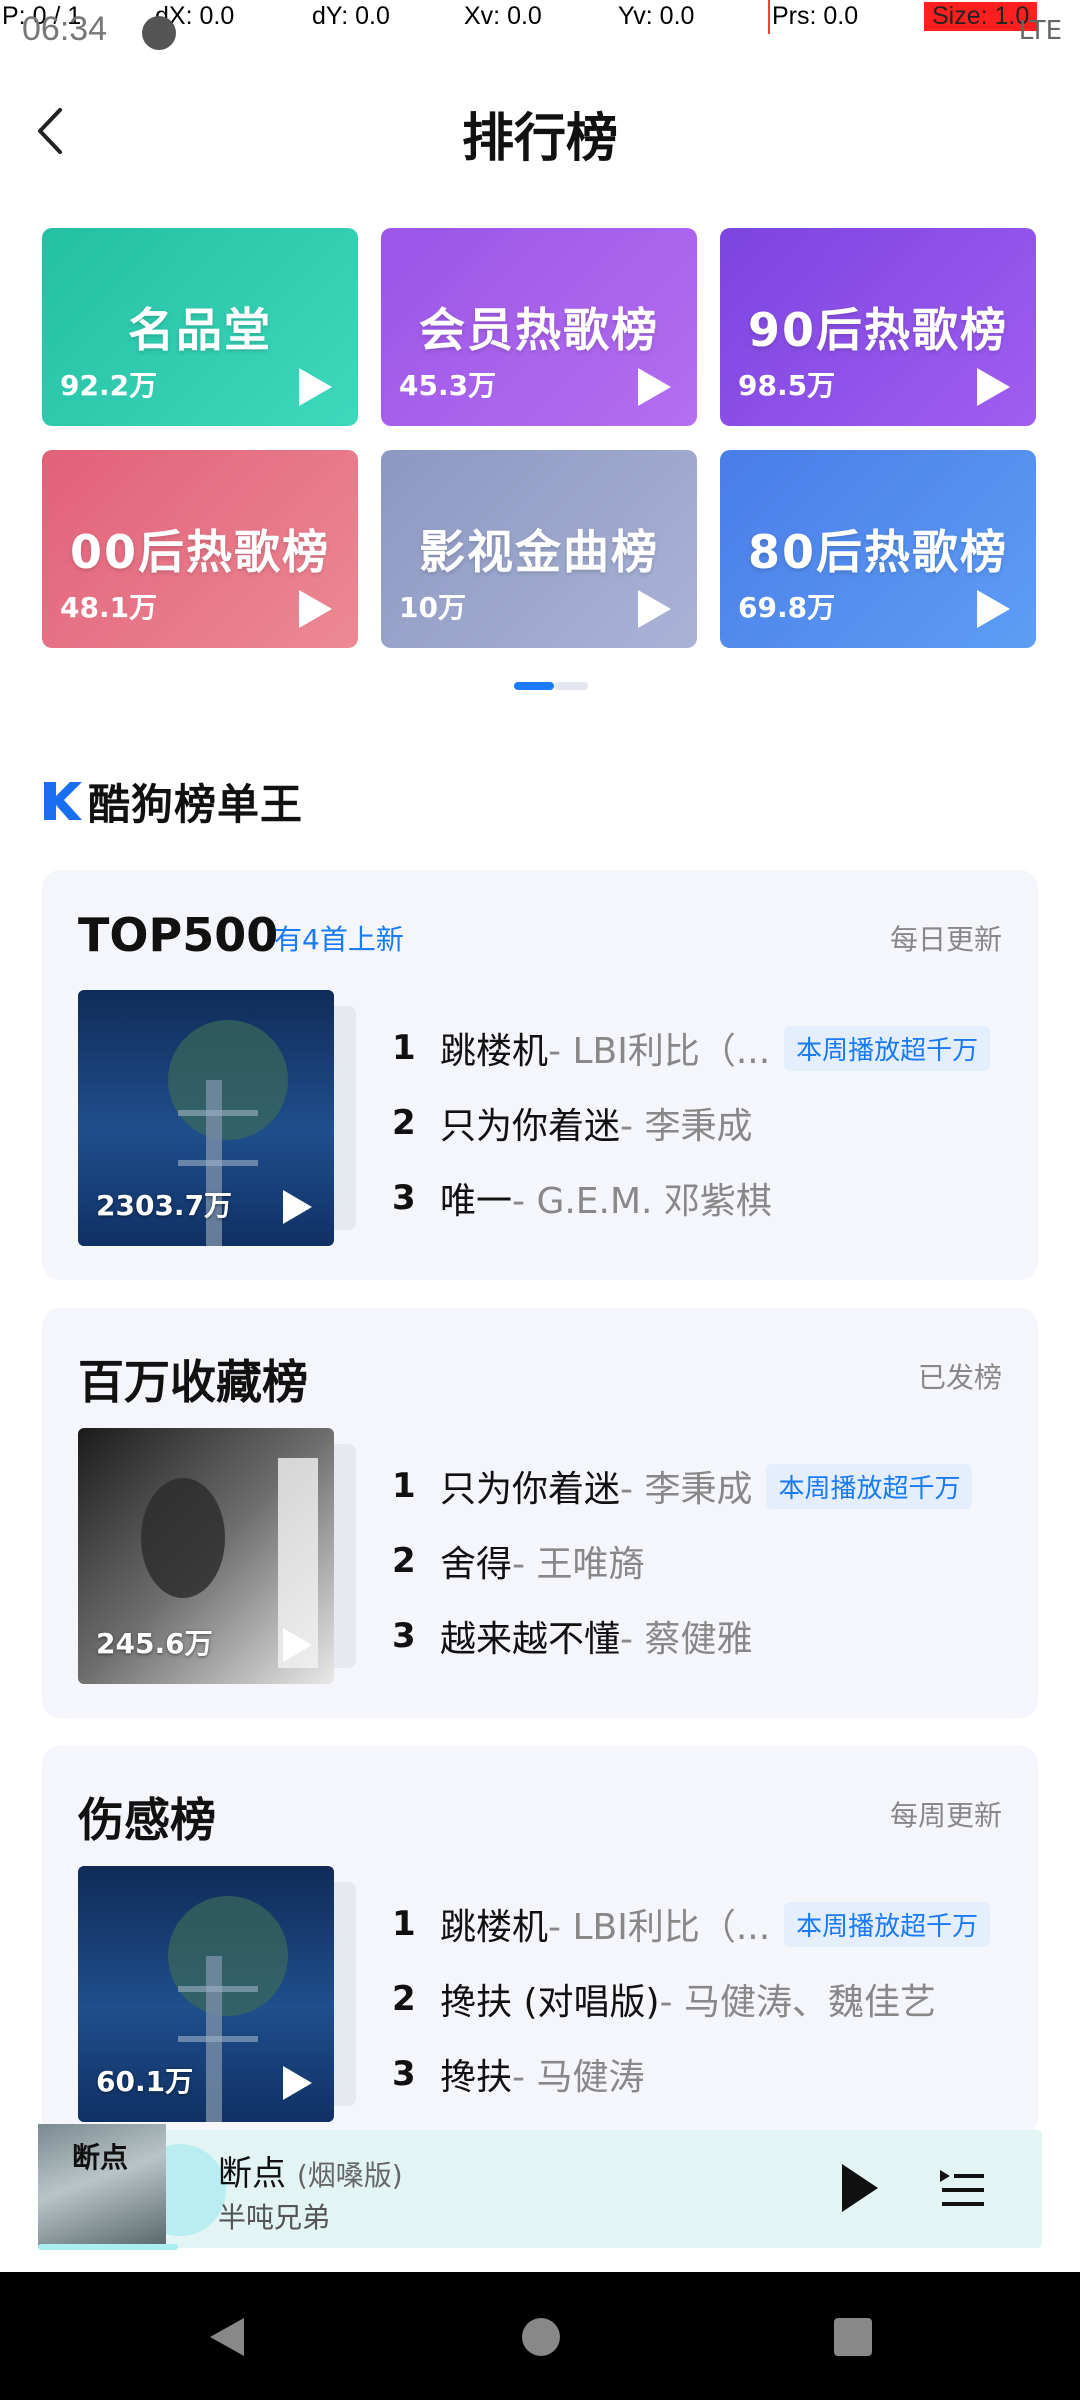 The image size is (1080, 2400). Describe the element at coordinates (349, 2175) in the screenshot. I see `player-track-subtitle: (烟嗓版)` at that location.